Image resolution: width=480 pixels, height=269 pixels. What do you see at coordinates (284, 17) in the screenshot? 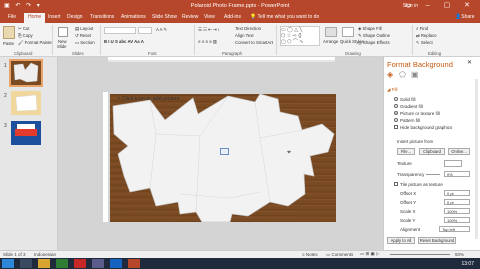
I see `tell-me-search: 💡 Tell me what you want to do` at bounding box center [284, 17].